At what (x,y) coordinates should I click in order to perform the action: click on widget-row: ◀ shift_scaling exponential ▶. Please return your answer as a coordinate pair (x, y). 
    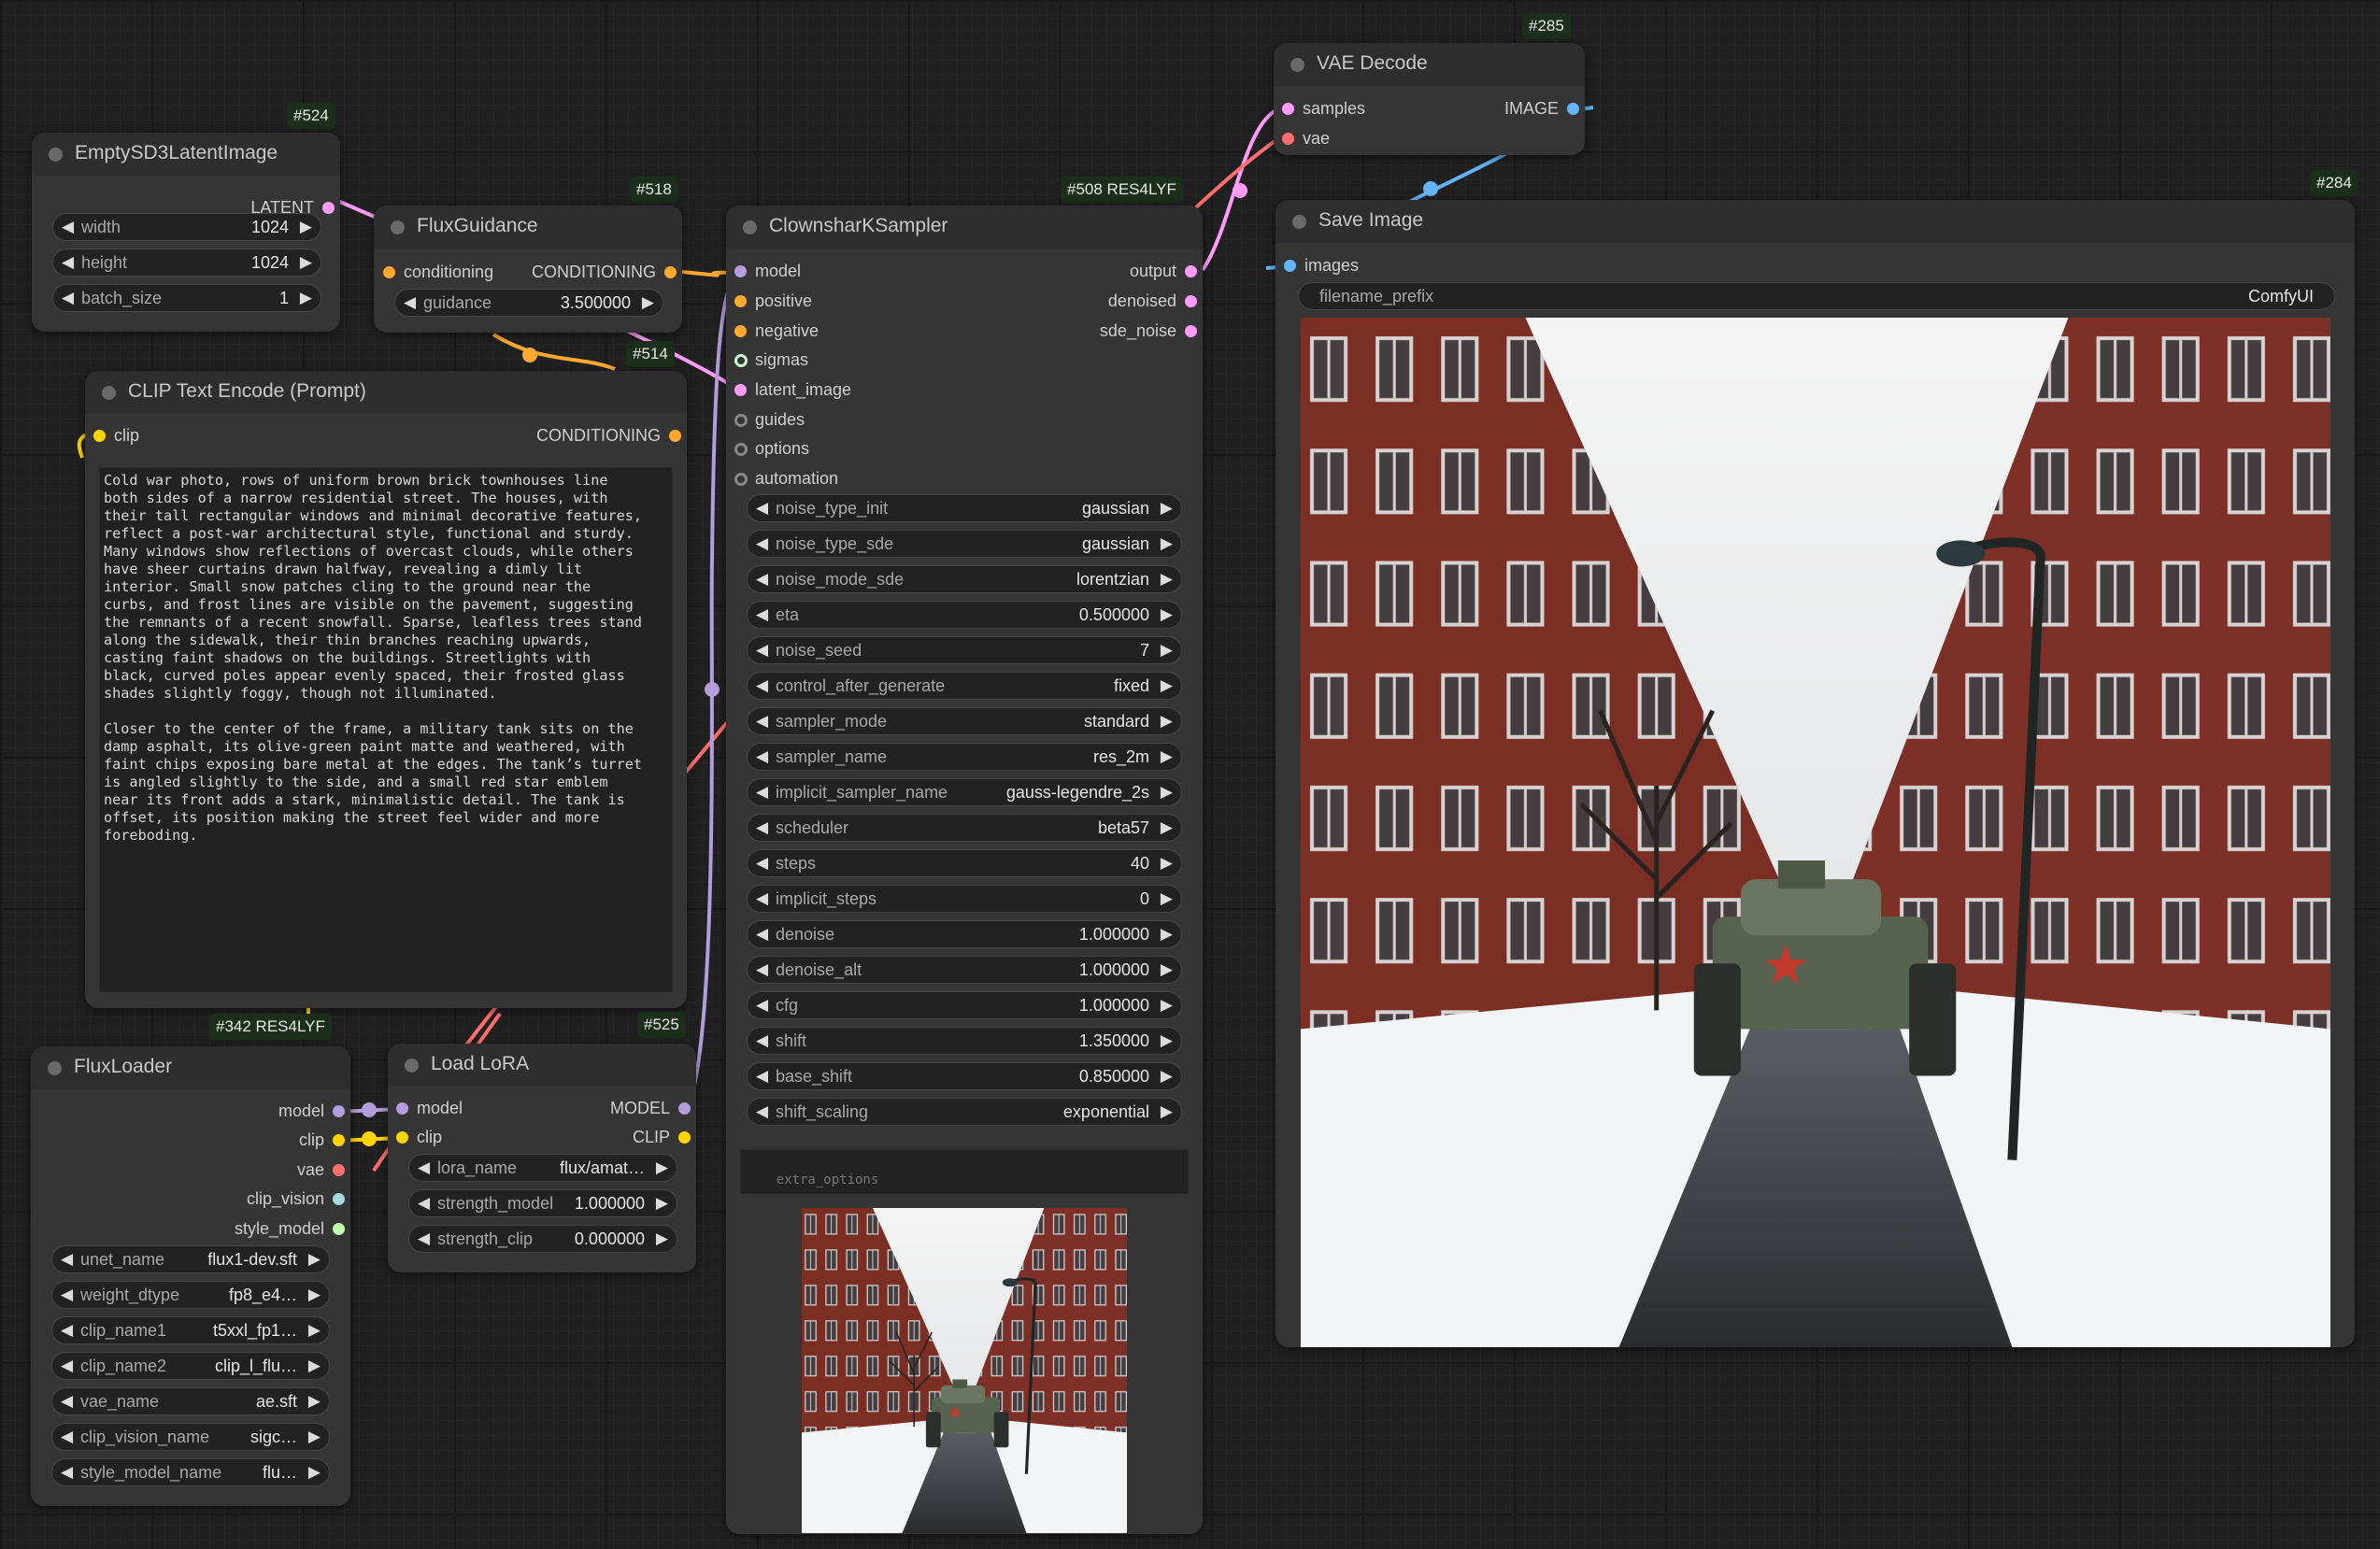
    Looking at the image, I should click on (964, 1112).